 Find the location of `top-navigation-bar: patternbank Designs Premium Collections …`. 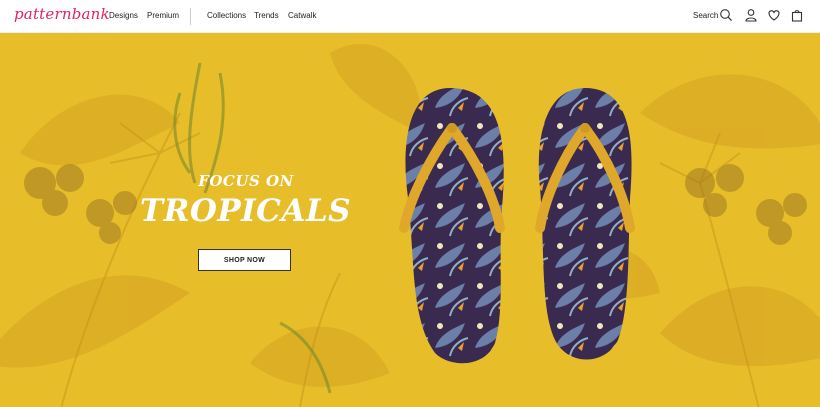

top-navigation-bar: patternbank Designs Premium Collections … is located at coordinates (410, 16).